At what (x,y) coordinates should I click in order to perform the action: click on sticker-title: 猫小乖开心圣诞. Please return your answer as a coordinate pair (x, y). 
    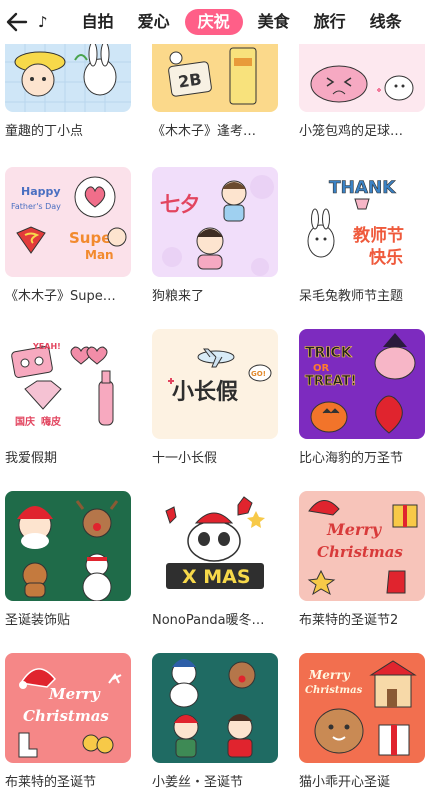
    Looking at the image, I should click on (345, 782).